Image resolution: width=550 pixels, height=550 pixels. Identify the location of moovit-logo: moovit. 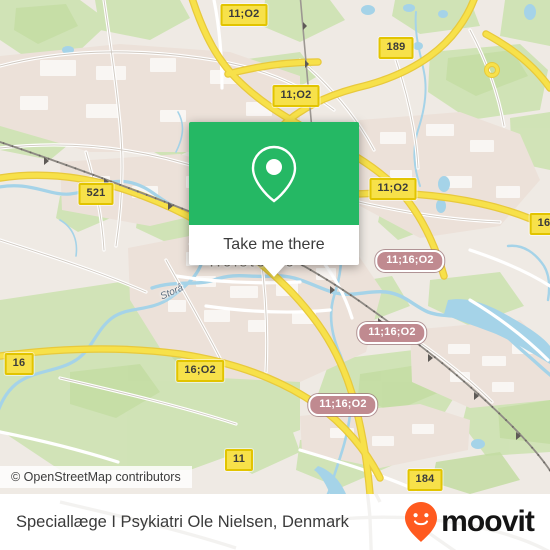
(469, 522).